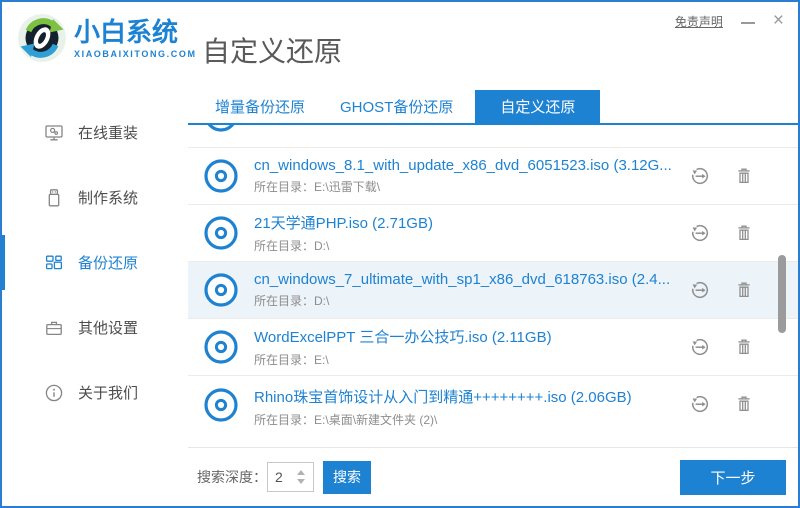 This screenshot has height=508, width=800. What do you see at coordinates (729, 20) in the screenshot?
I see `window-controls: 免责声明 ×` at bounding box center [729, 20].